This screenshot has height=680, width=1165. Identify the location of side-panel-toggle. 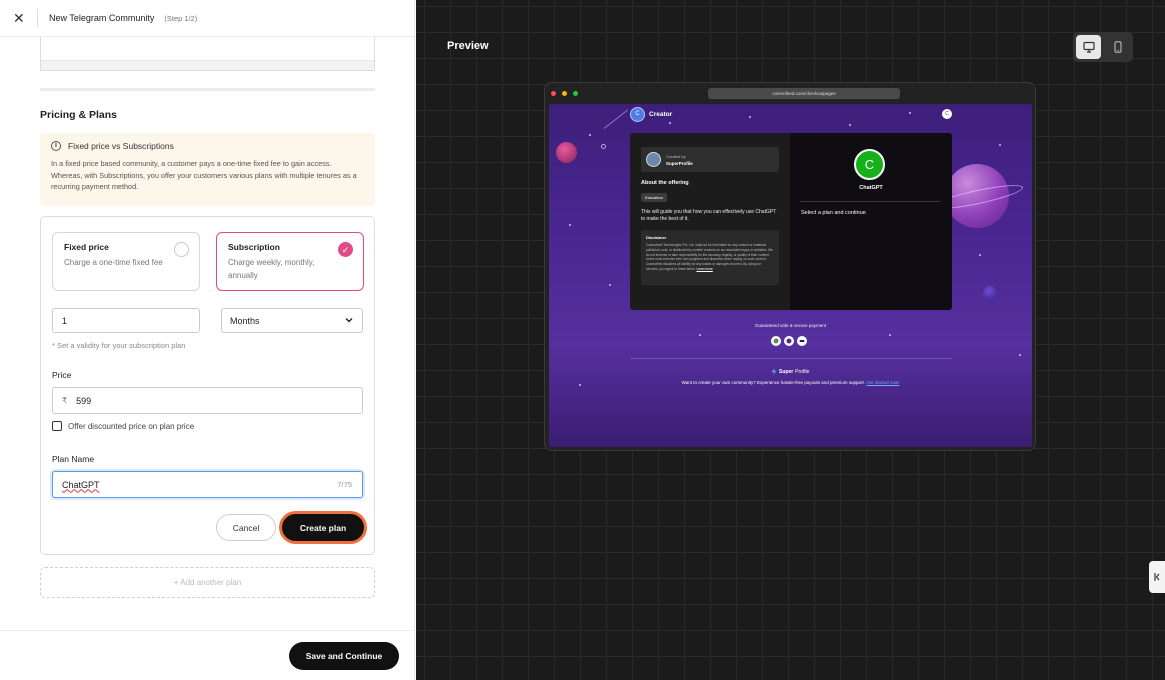
(1157, 577).